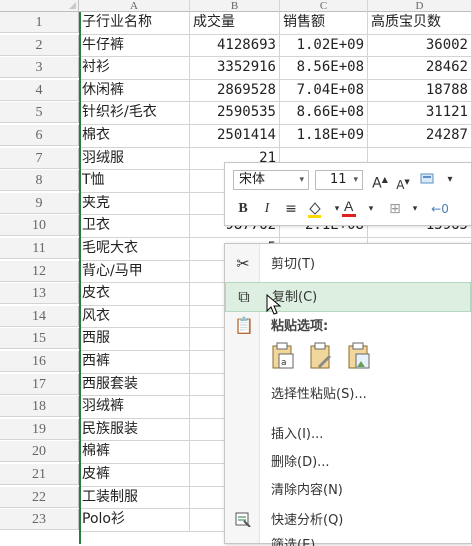 The height and width of the screenshot is (546, 472). I want to click on row-header: 10, so click(39, 226).